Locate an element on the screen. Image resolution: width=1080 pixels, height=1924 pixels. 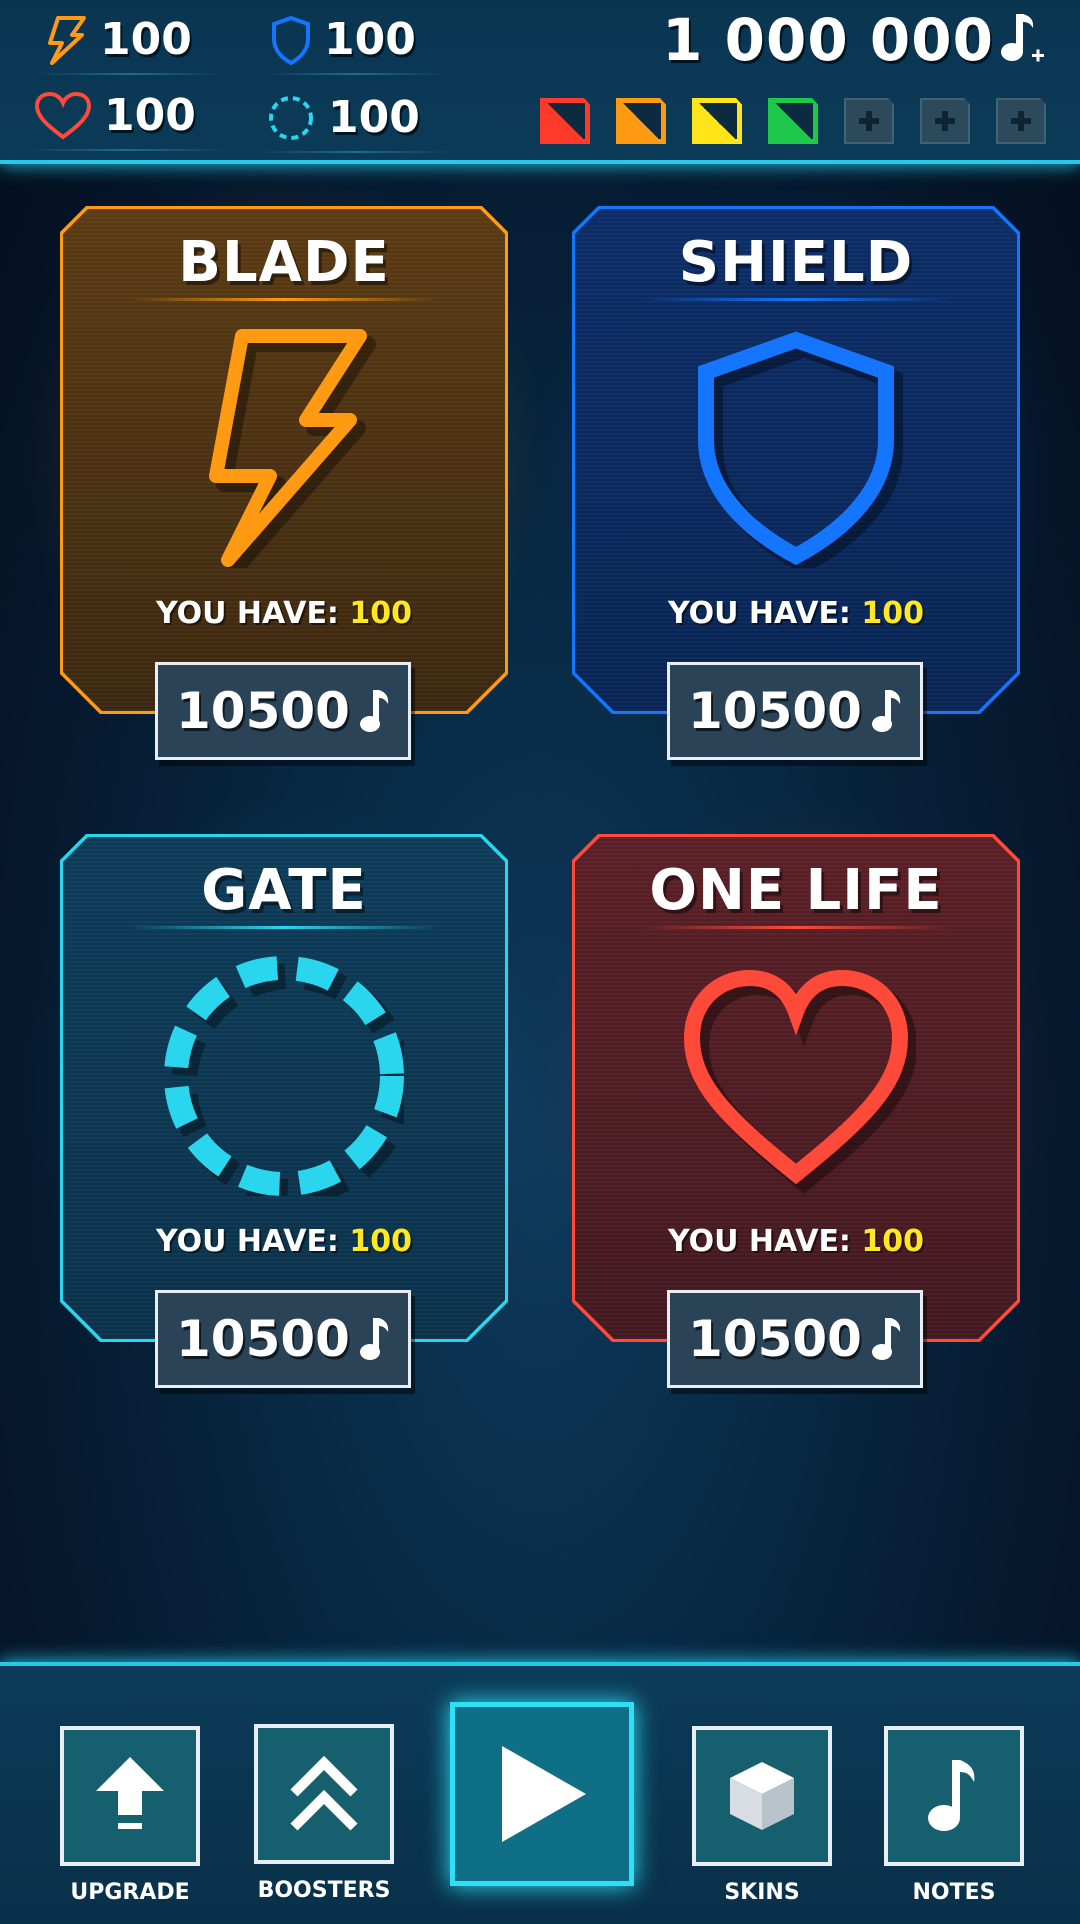
play-icon is located at coordinates (544, 1794).